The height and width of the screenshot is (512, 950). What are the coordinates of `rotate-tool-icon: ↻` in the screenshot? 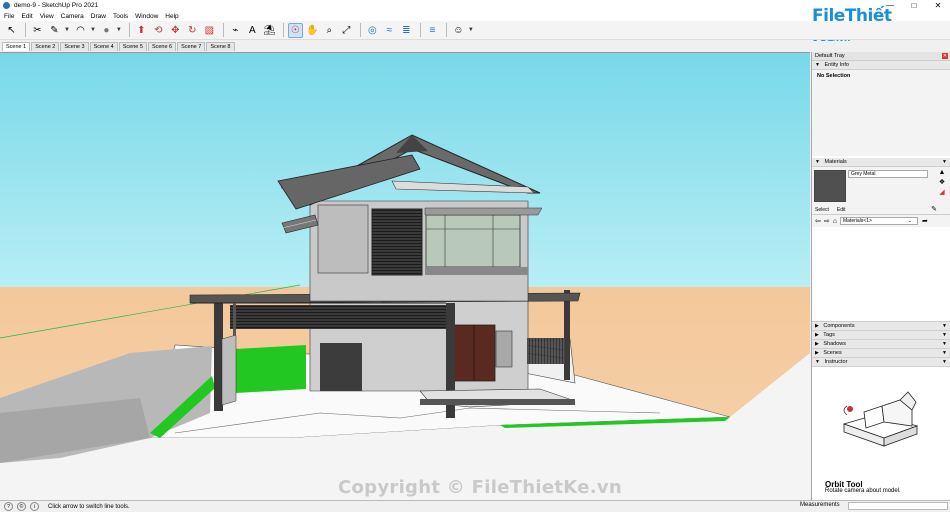 It's located at (192, 30).